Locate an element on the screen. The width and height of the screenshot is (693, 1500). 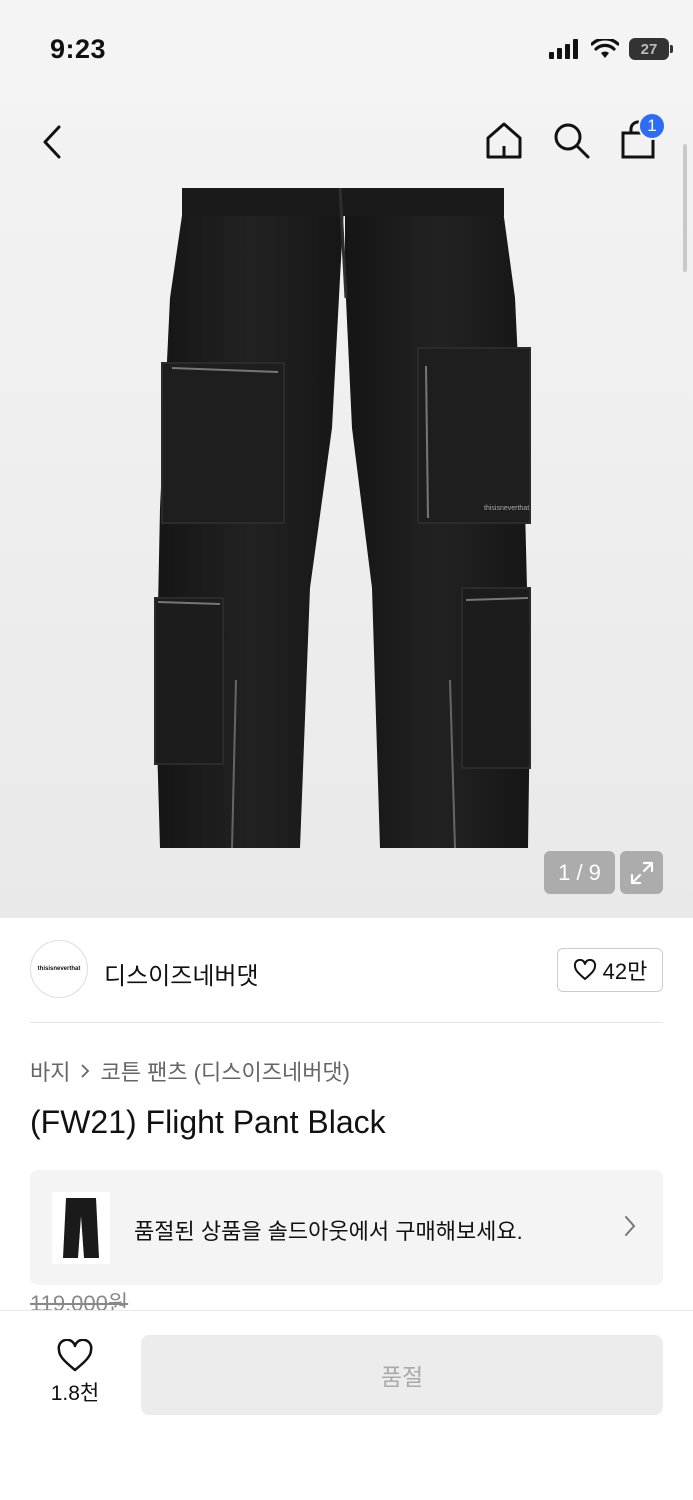
brand-logo: thisisneverthat is located at coordinates (59, 969).